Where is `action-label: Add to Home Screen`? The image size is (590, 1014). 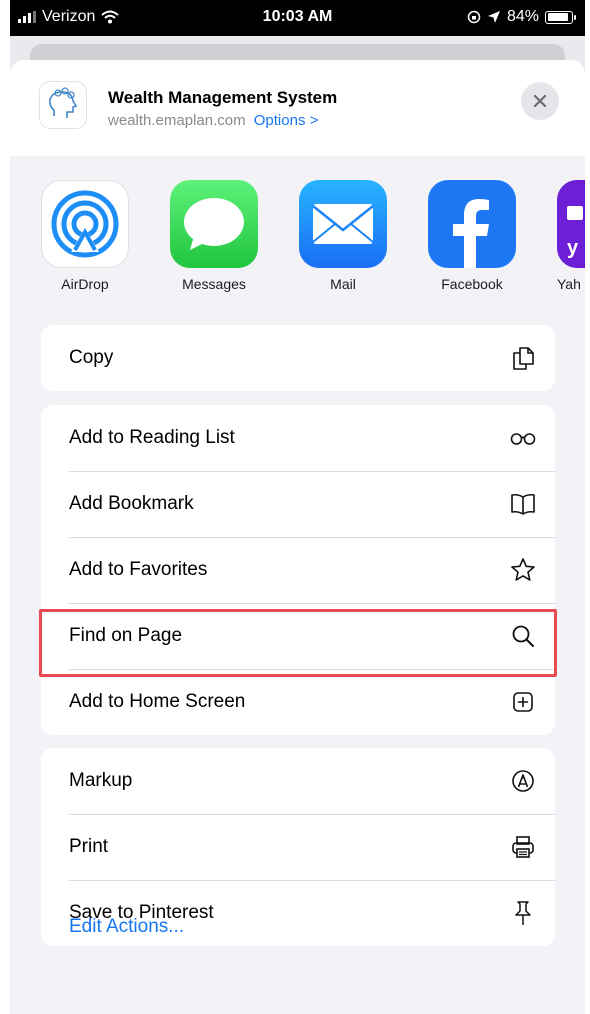
action-label: Add to Home Screen is located at coordinates (157, 701).